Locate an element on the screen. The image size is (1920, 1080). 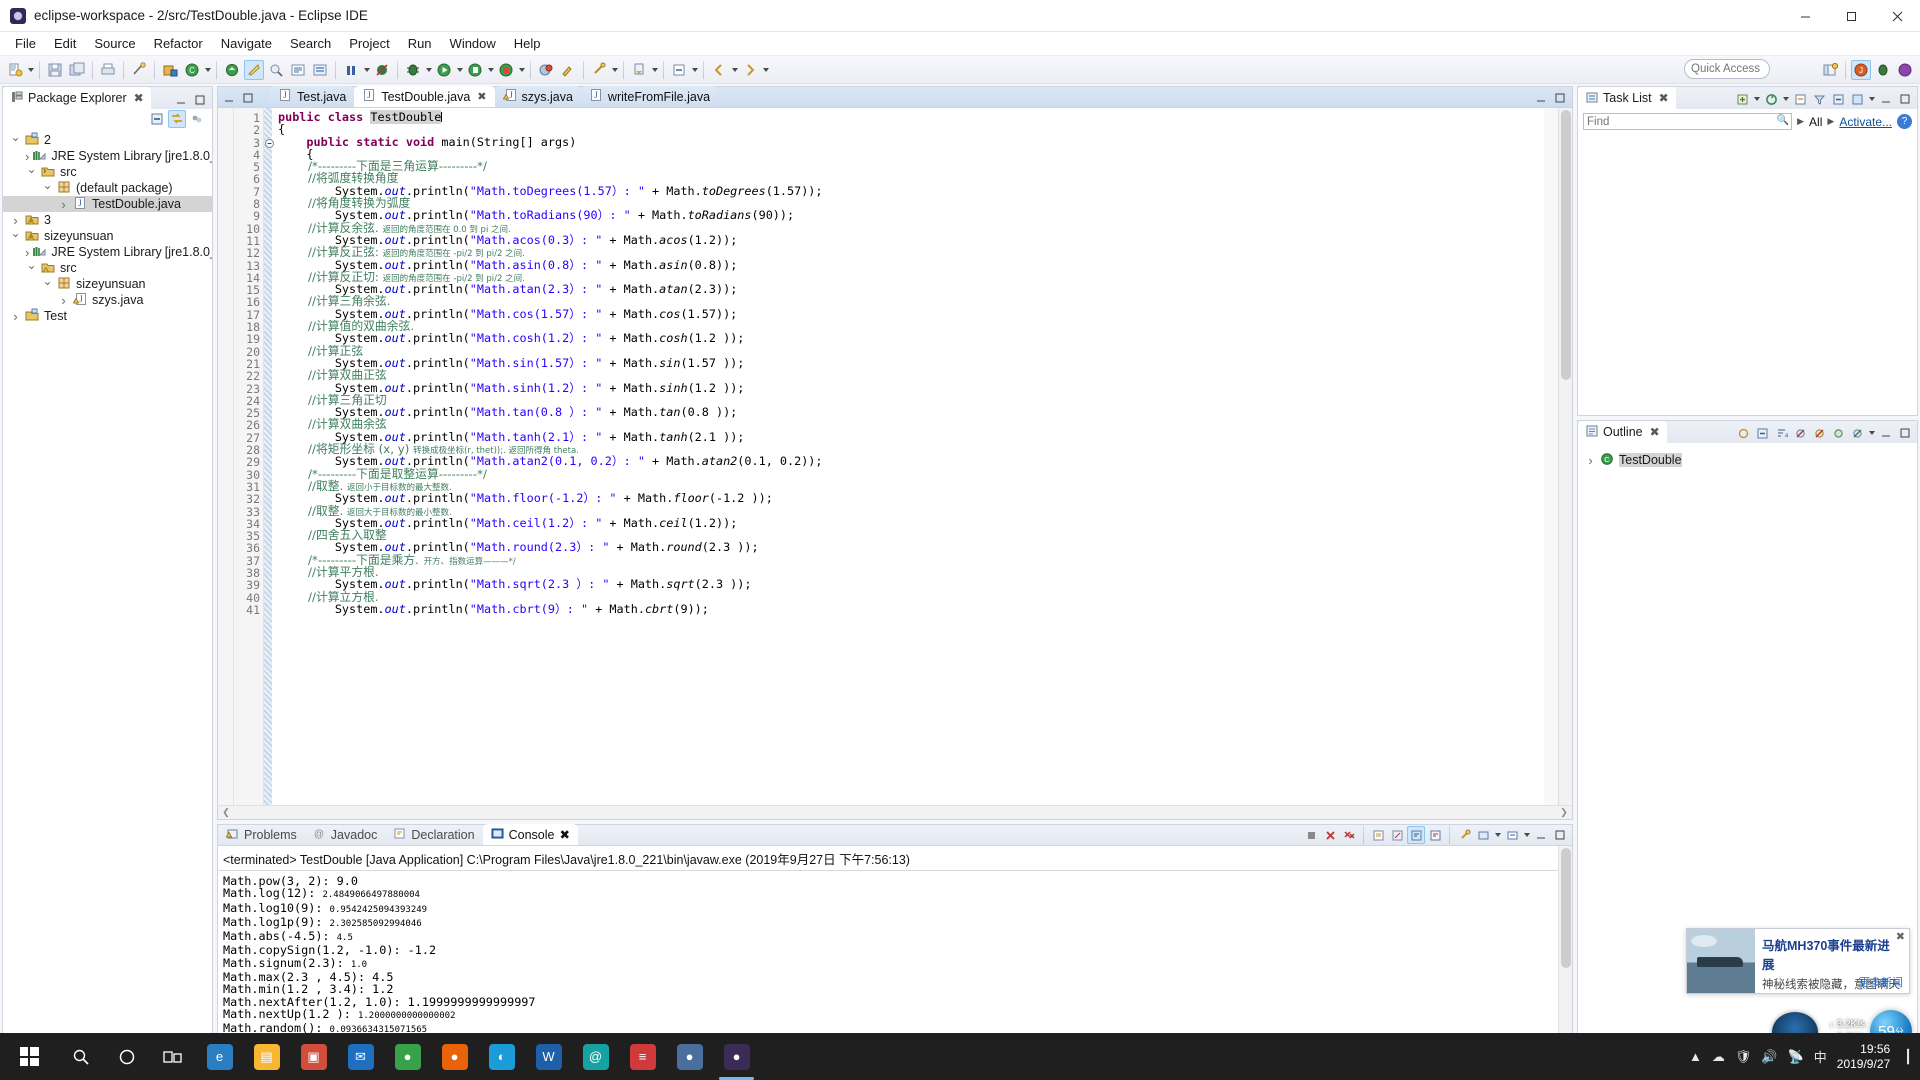
remove-all-launches-button is located at coordinates (1349, 835).